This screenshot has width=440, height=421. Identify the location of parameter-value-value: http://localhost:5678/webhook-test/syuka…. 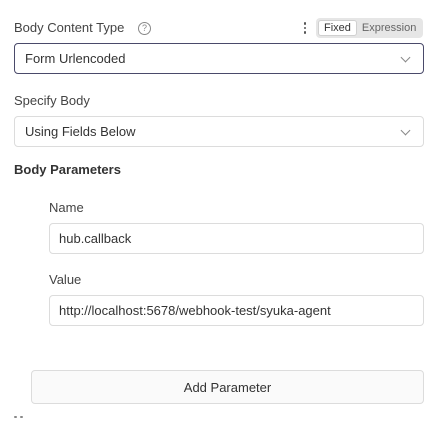
(195, 310).